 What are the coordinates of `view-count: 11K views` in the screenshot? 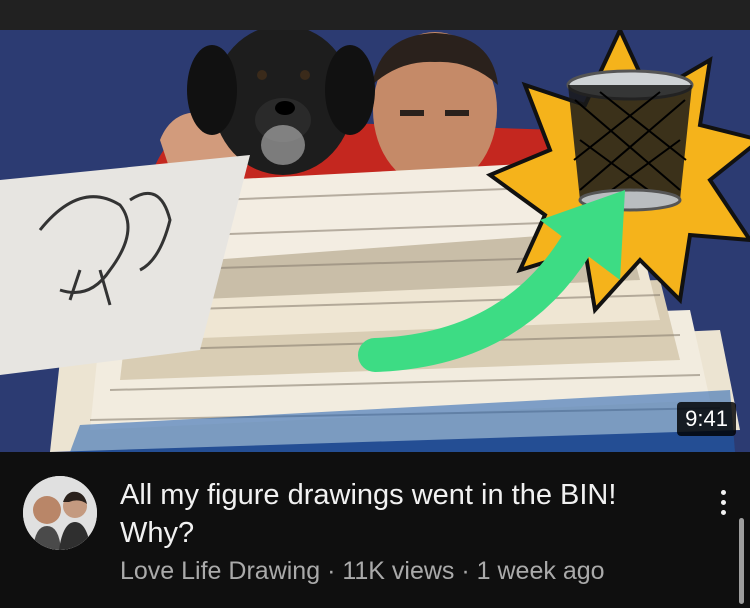 It's located at (398, 571).